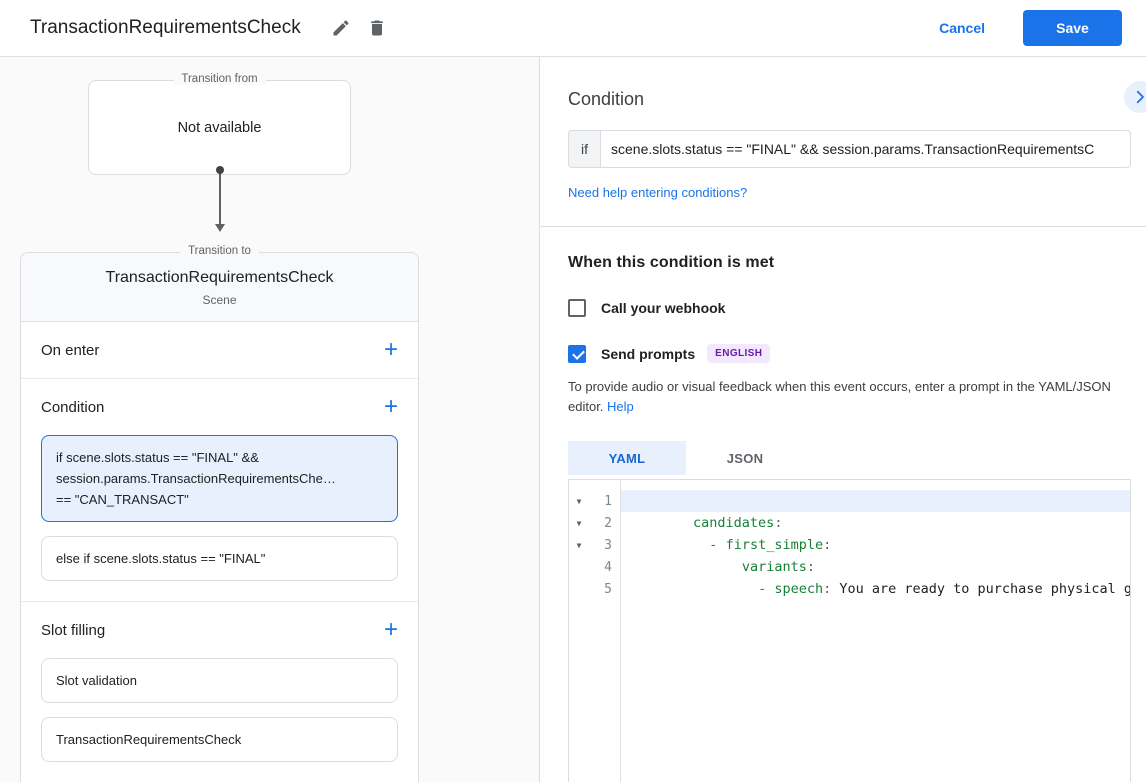 The height and width of the screenshot is (782, 1146). What do you see at coordinates (627, 458) in the screenshot?
I see `tab-yaml: YAML` at bounding box center [627, 458].